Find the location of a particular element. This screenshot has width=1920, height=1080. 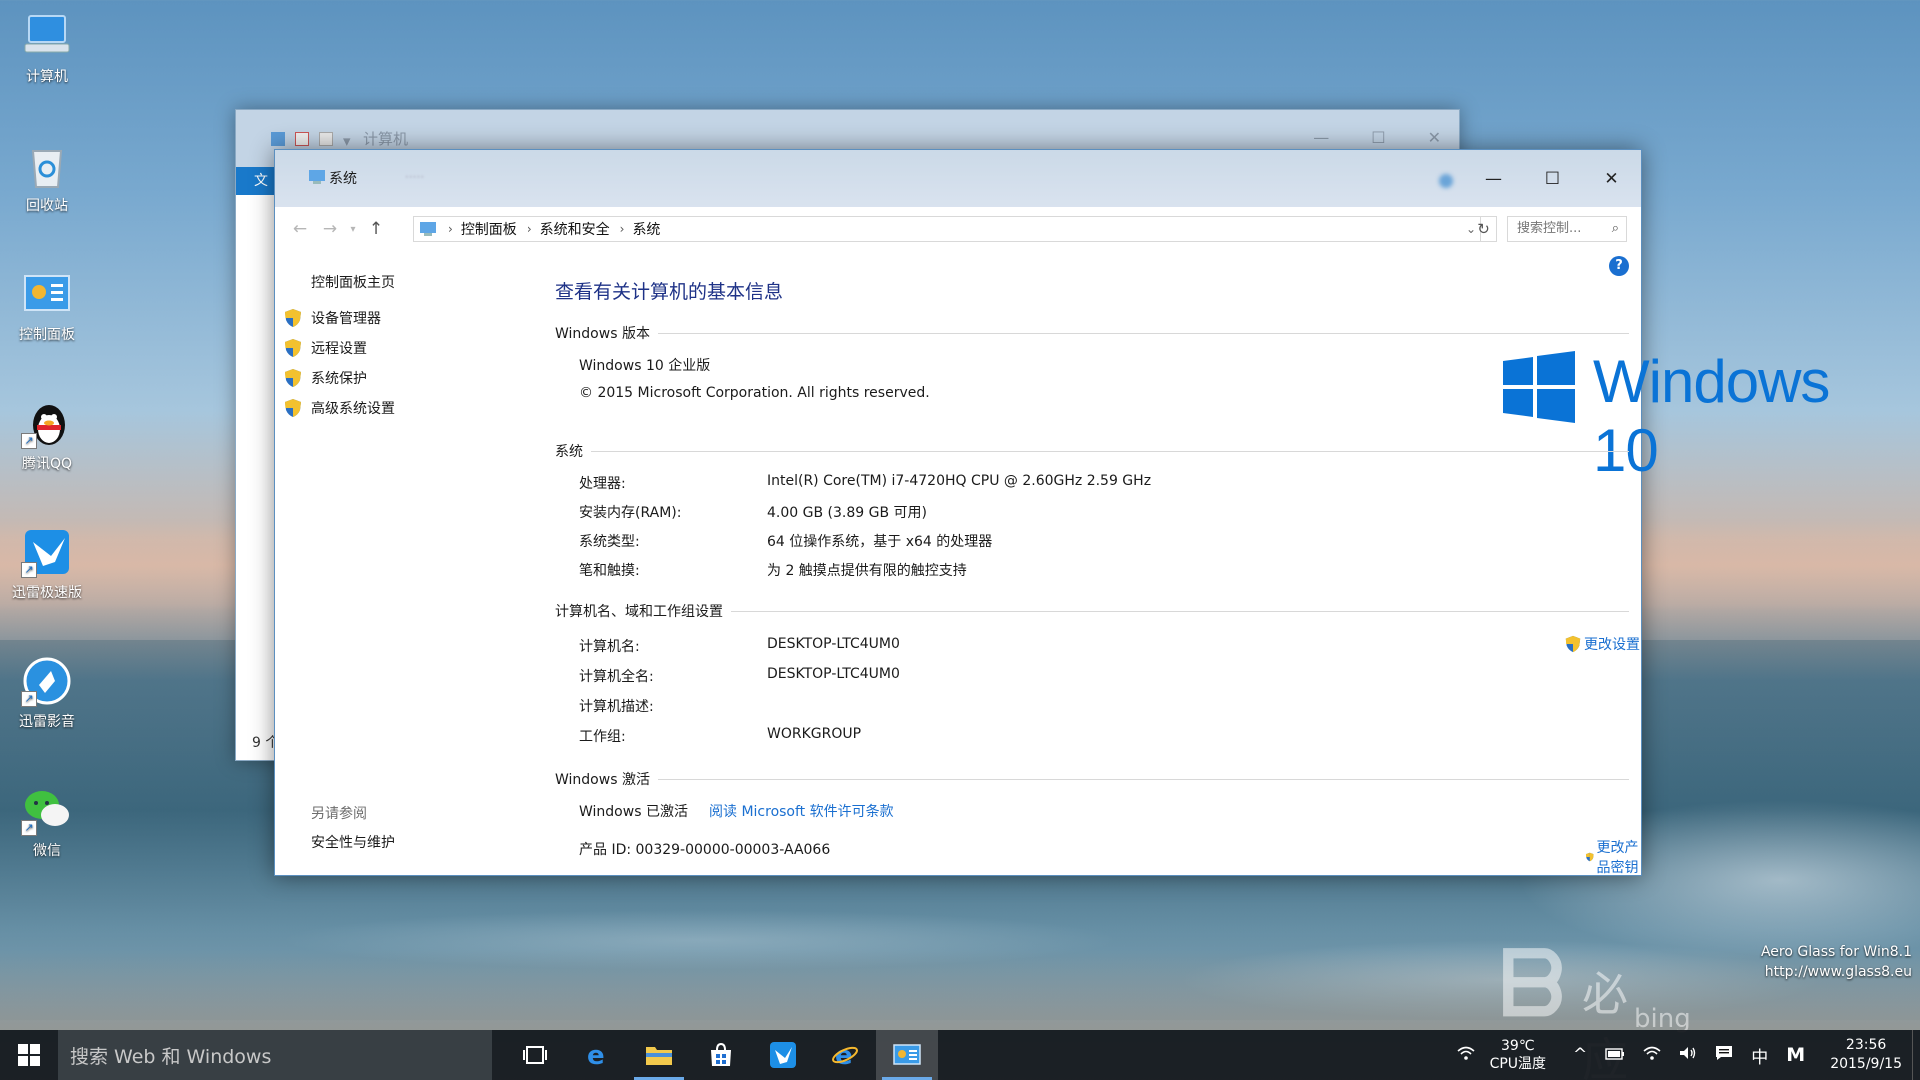

battery-icon is located at coordinates (1615, 1055).